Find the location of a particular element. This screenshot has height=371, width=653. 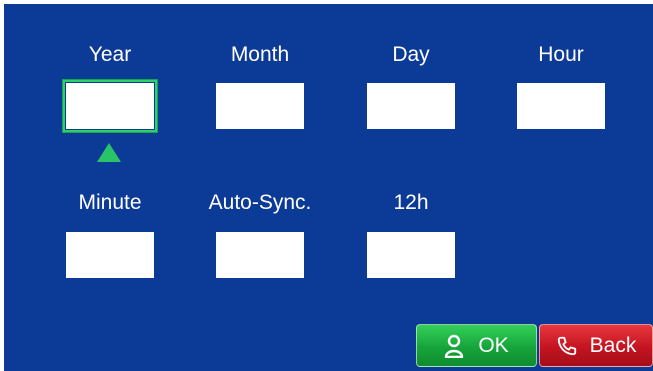

auto-sync-field: Auto-Sync. is located at coordinates (260, 234).